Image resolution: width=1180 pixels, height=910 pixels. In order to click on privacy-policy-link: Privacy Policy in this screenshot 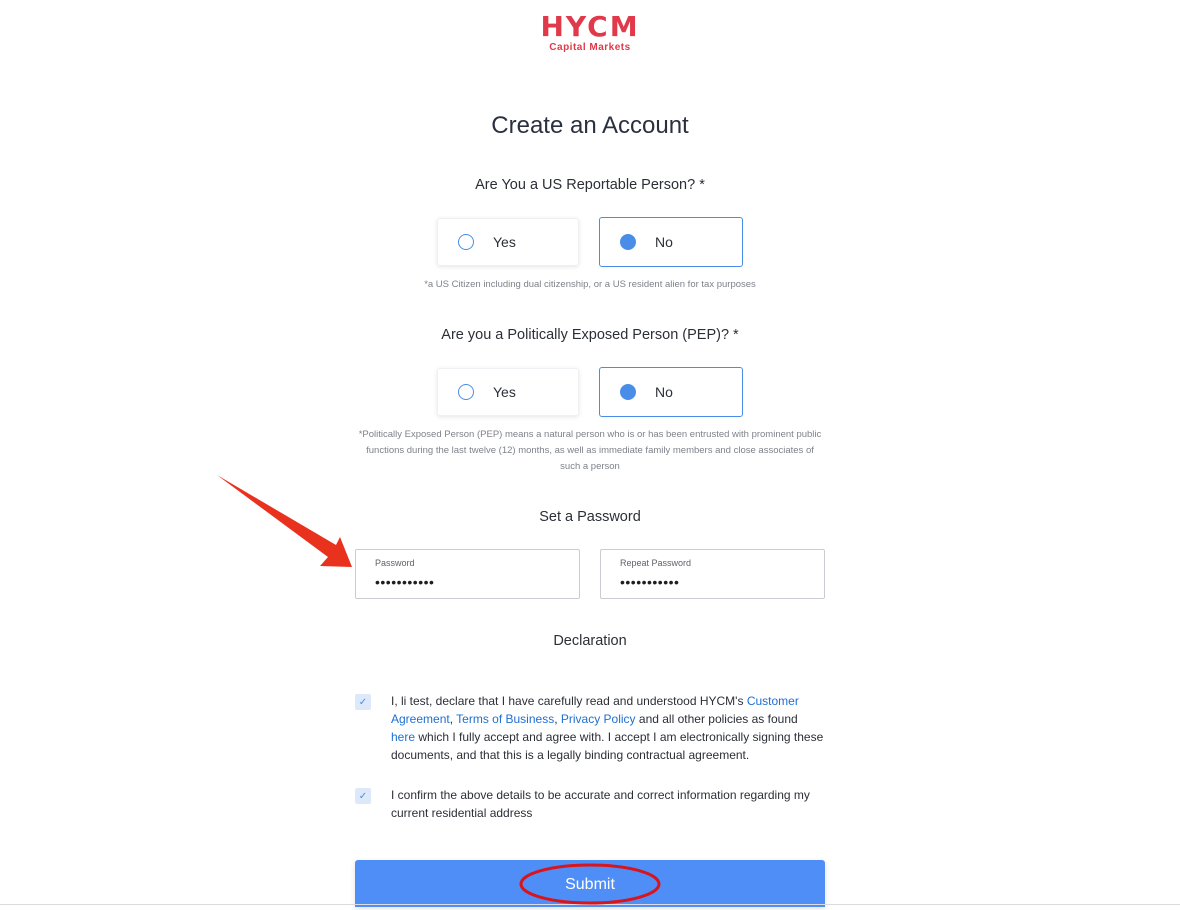, I will do `click(598, 719)`.